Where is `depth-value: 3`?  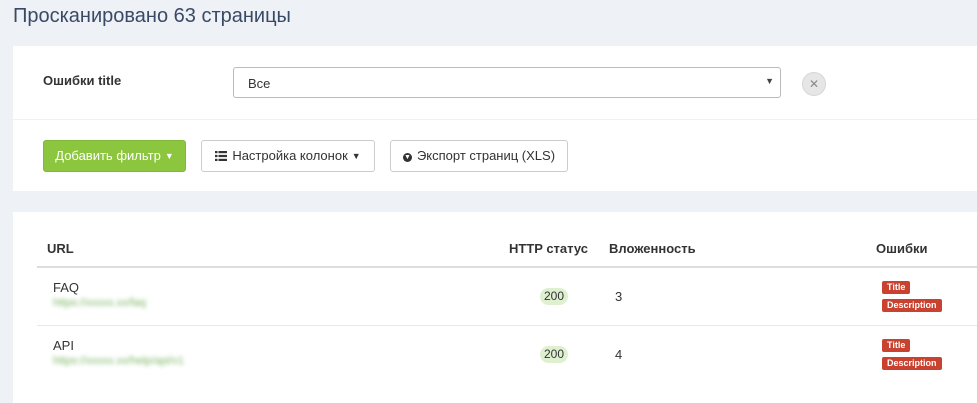
depth-value: 3 is located at coordinates (619, 296).